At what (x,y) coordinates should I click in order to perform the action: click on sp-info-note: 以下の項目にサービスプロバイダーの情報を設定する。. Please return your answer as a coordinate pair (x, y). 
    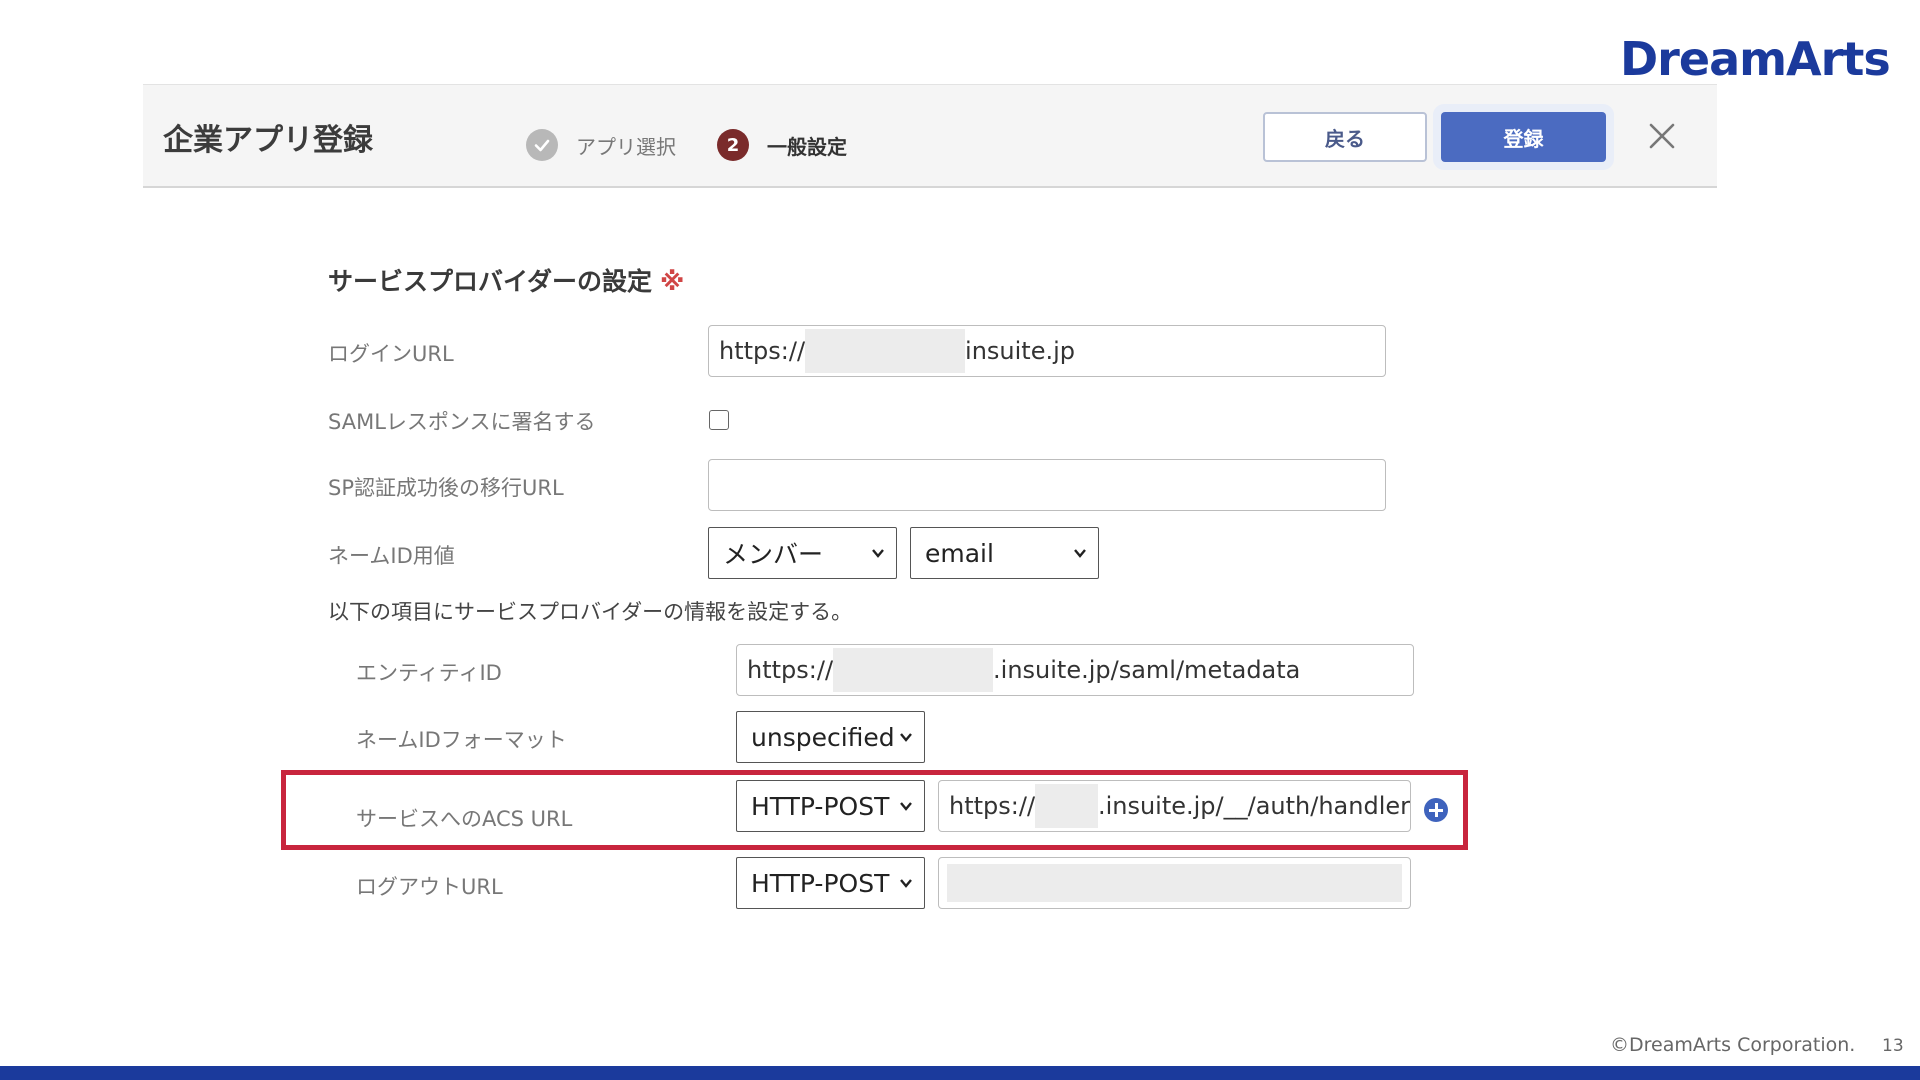
    Looking at the image, I should click on (590, 612).